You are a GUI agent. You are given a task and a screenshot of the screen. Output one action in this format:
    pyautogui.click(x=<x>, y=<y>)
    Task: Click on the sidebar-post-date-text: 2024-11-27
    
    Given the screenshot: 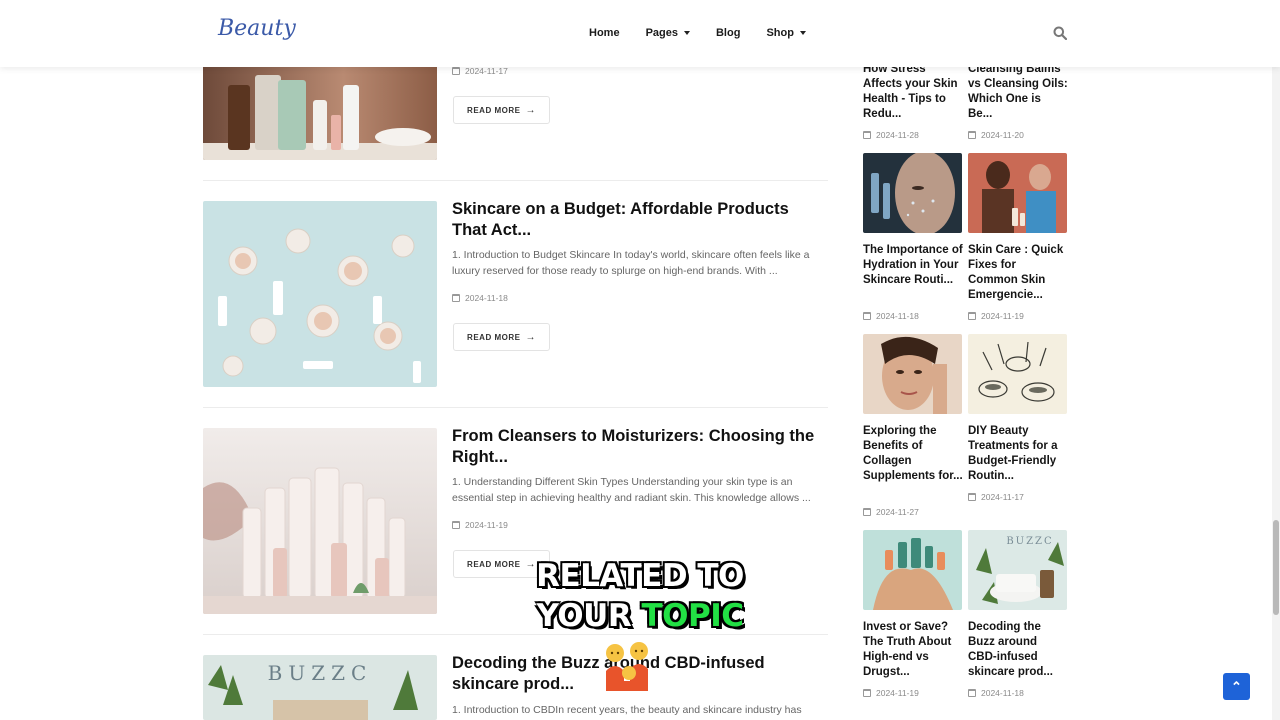 What is the action you would take?
    pyautogui.click(x=897, y=512)
    